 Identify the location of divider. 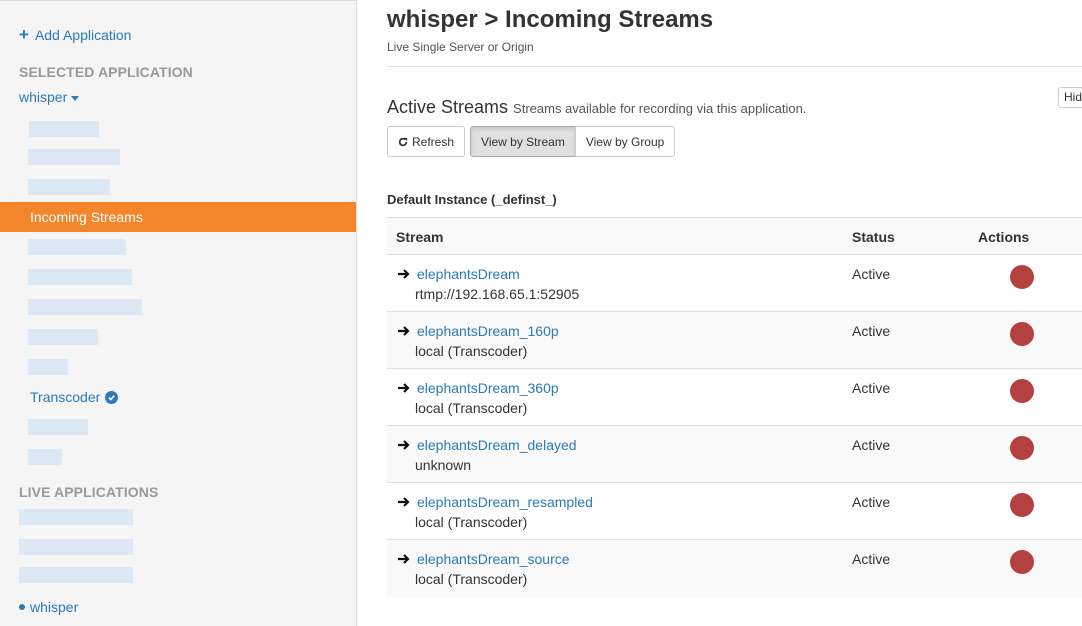
(734, 66).